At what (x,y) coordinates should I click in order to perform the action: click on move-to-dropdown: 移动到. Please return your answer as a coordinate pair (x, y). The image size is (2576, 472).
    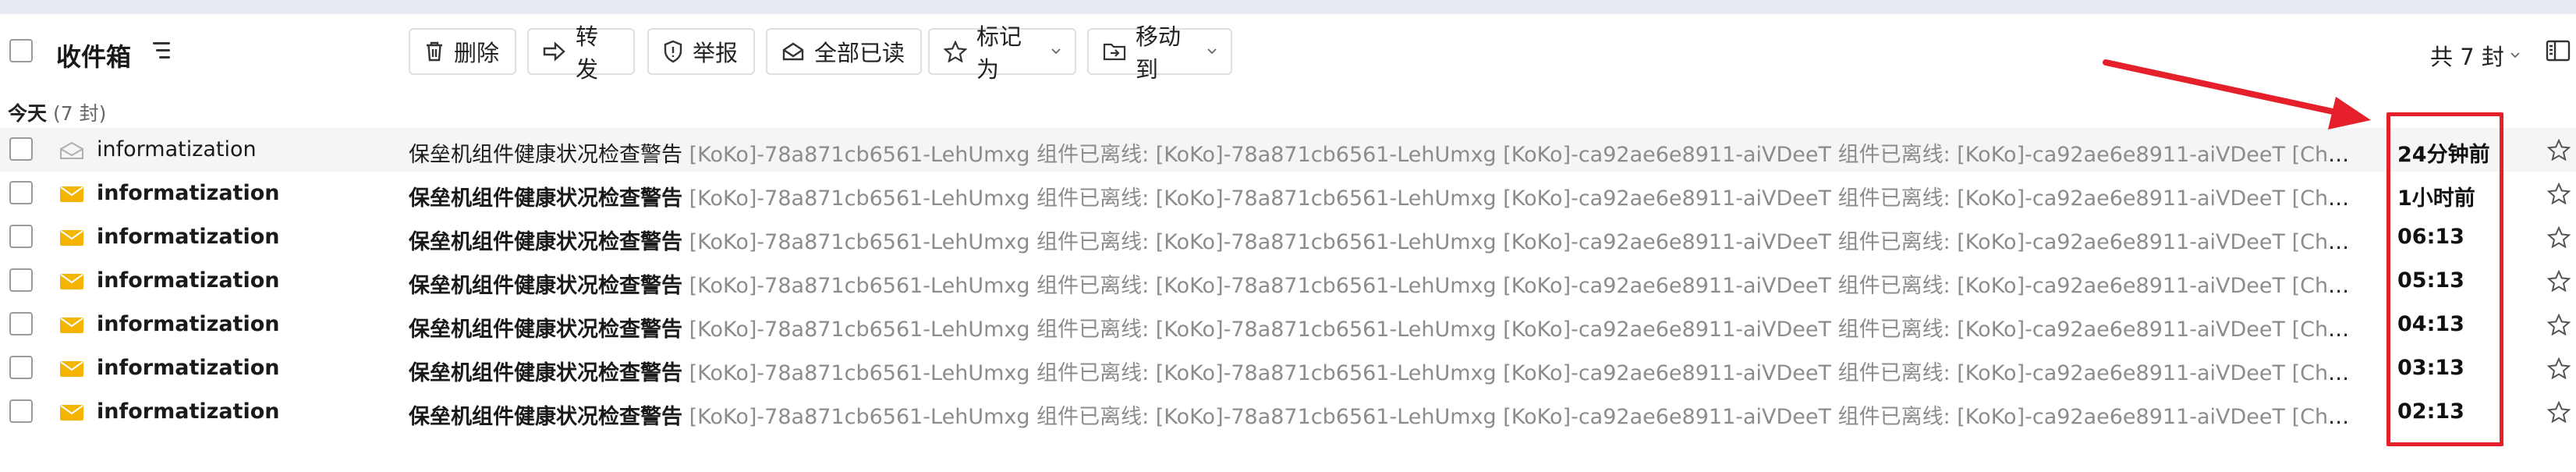
    Looking at the image, I should click on (1159, 53).